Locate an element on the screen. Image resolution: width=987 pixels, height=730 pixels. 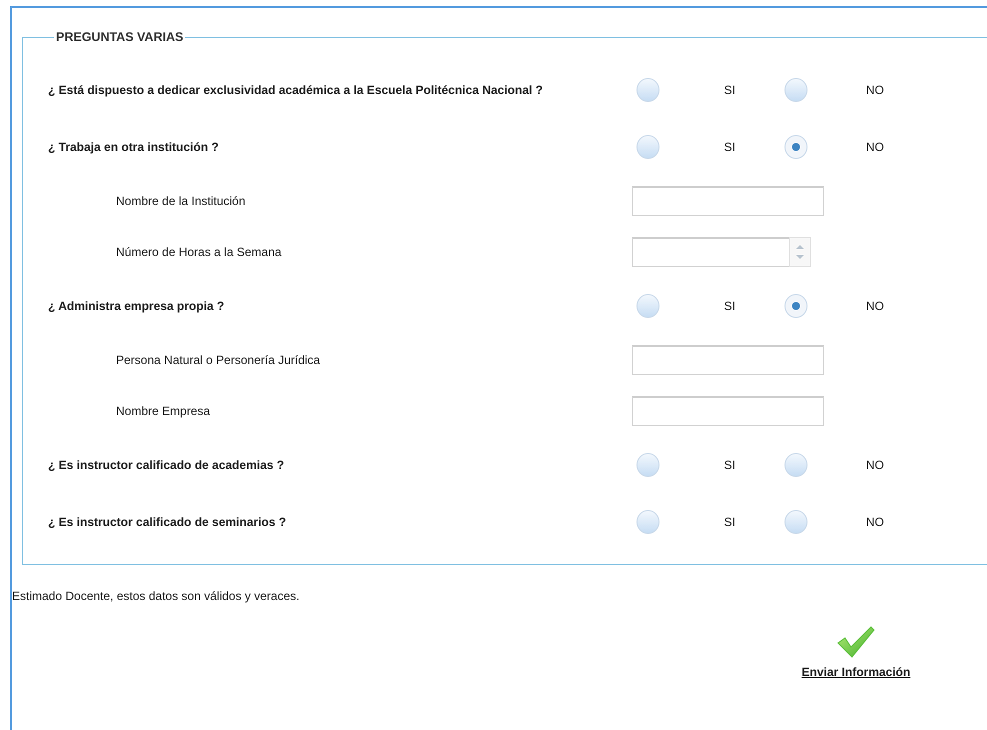
field-label: Número de Horas a la Semana is located at coordinates (199, 251).